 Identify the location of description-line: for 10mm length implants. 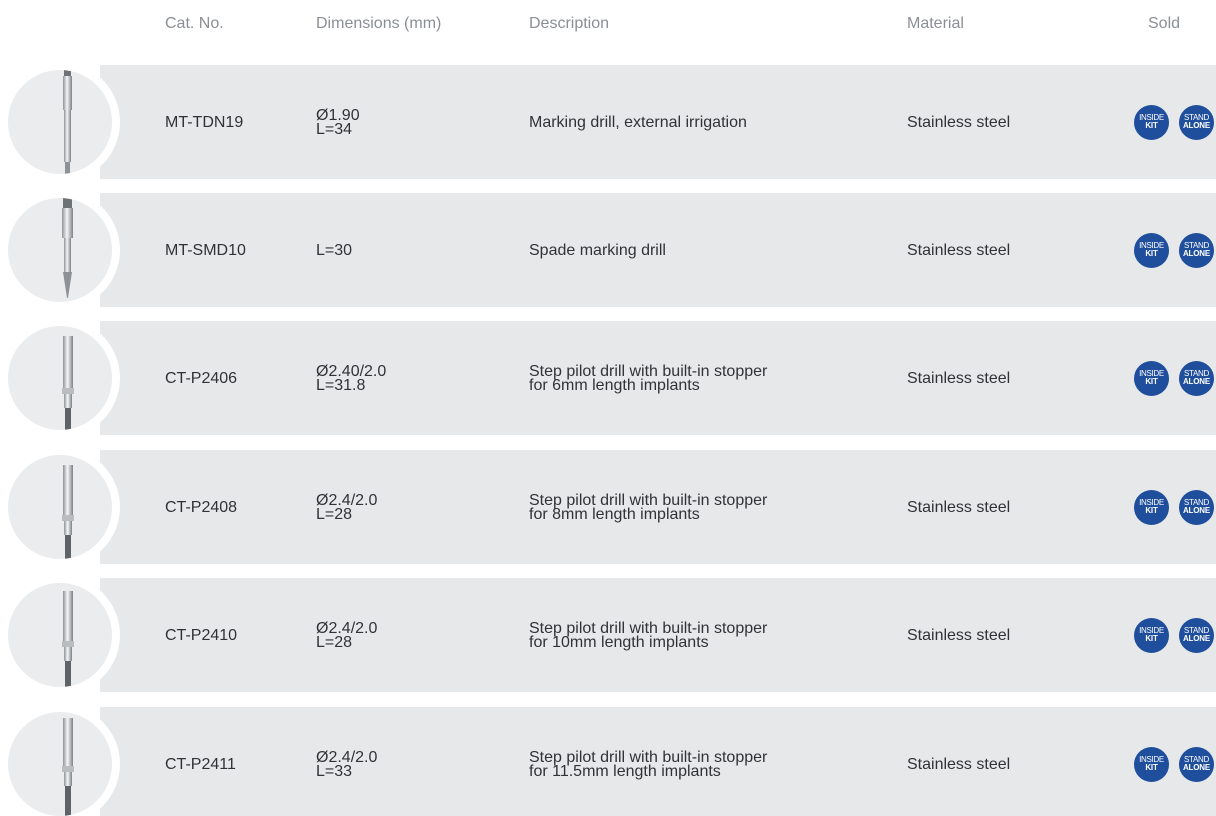
(619, 642).